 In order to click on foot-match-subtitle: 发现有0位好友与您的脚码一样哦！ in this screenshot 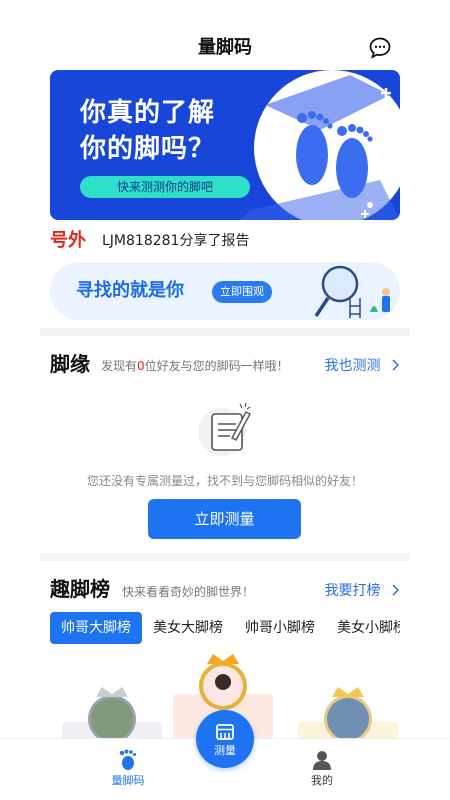, I will do `click(195, 366)`.